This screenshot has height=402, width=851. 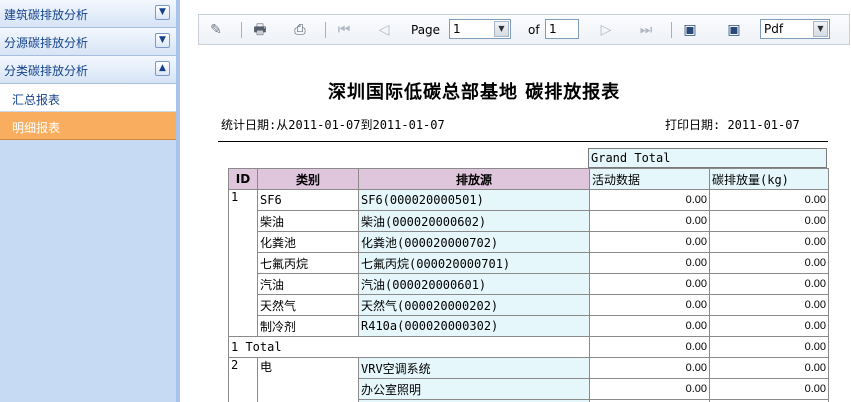 I want to click on chevron-up-icon: ▲, so click(x=162, y=68).